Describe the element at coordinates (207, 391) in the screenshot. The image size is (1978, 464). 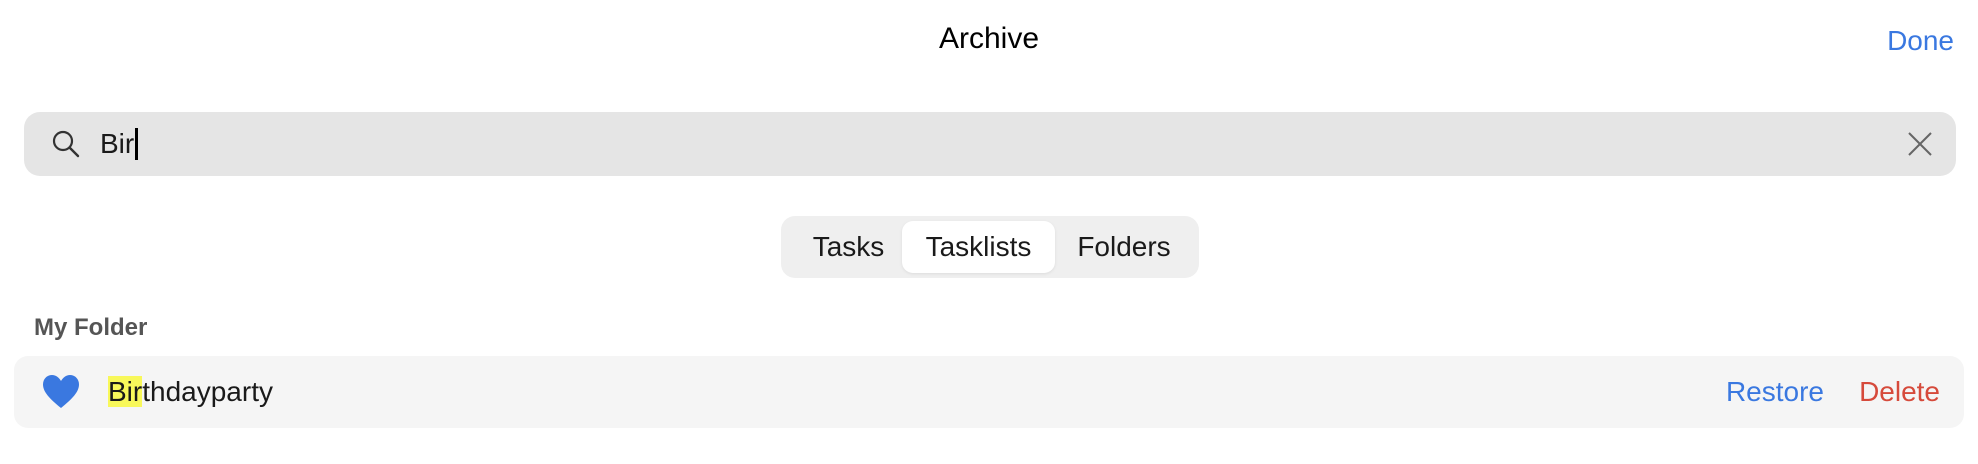
I see `tasklist-title-rest: thdayparty` at that location.